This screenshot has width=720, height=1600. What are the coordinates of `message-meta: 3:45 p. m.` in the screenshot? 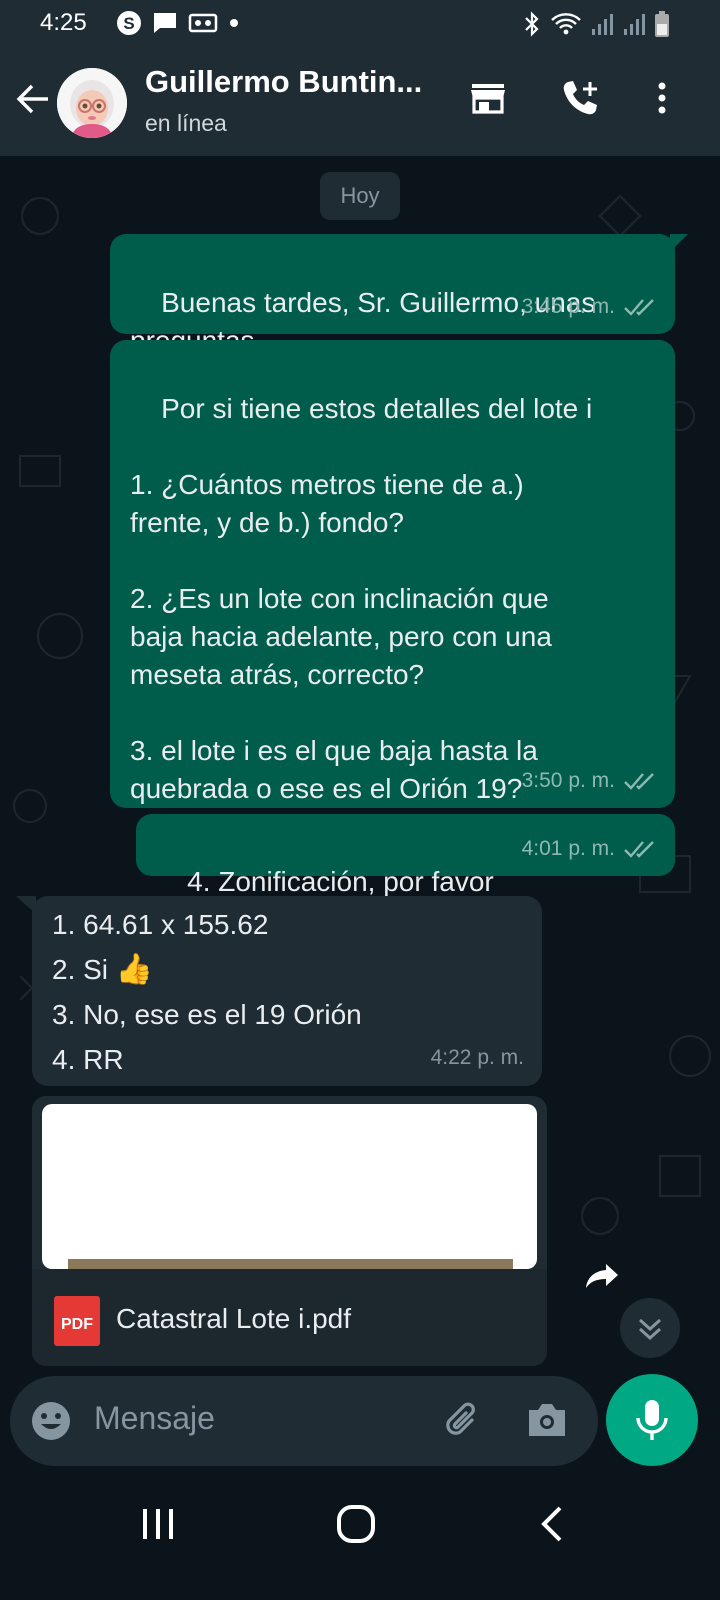 It's located at (589, 307).